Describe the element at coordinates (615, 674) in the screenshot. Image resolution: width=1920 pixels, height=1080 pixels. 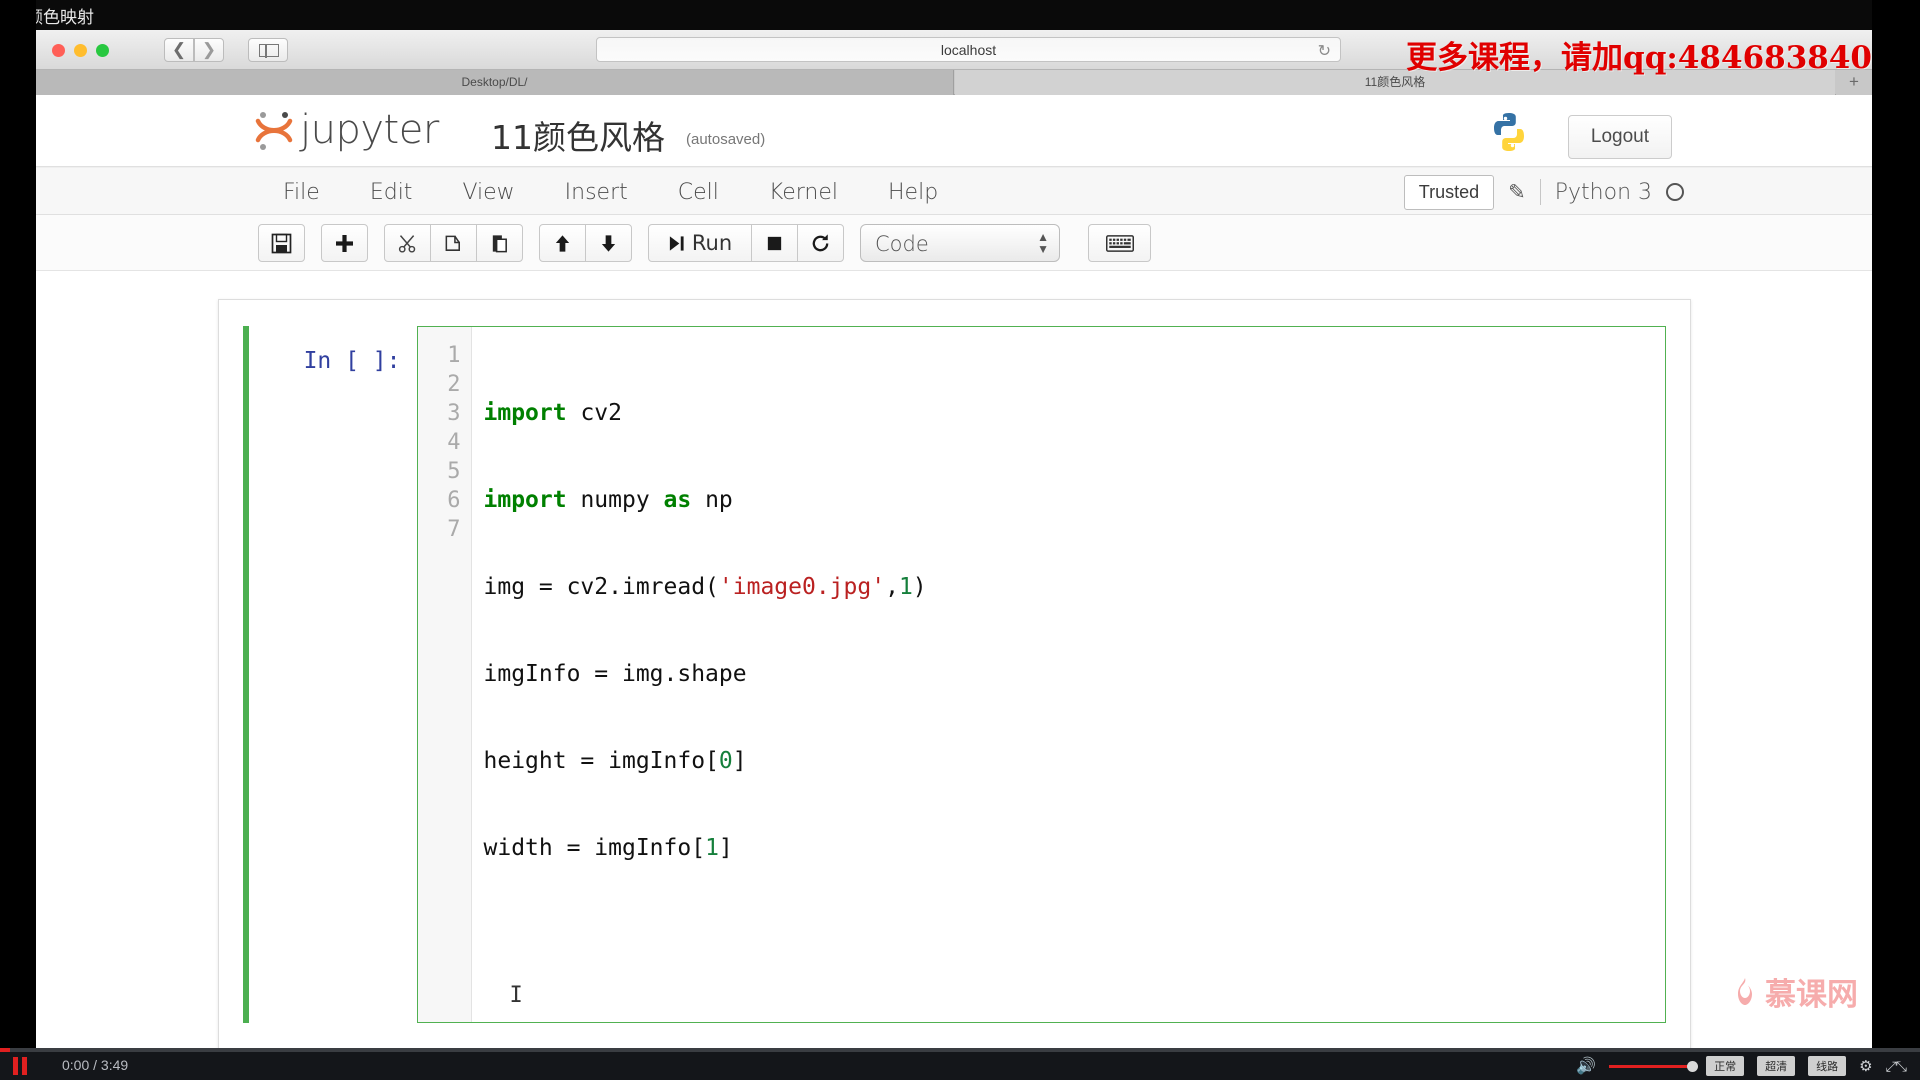
I see `code-line: imgInfo = img.shape` at that location.